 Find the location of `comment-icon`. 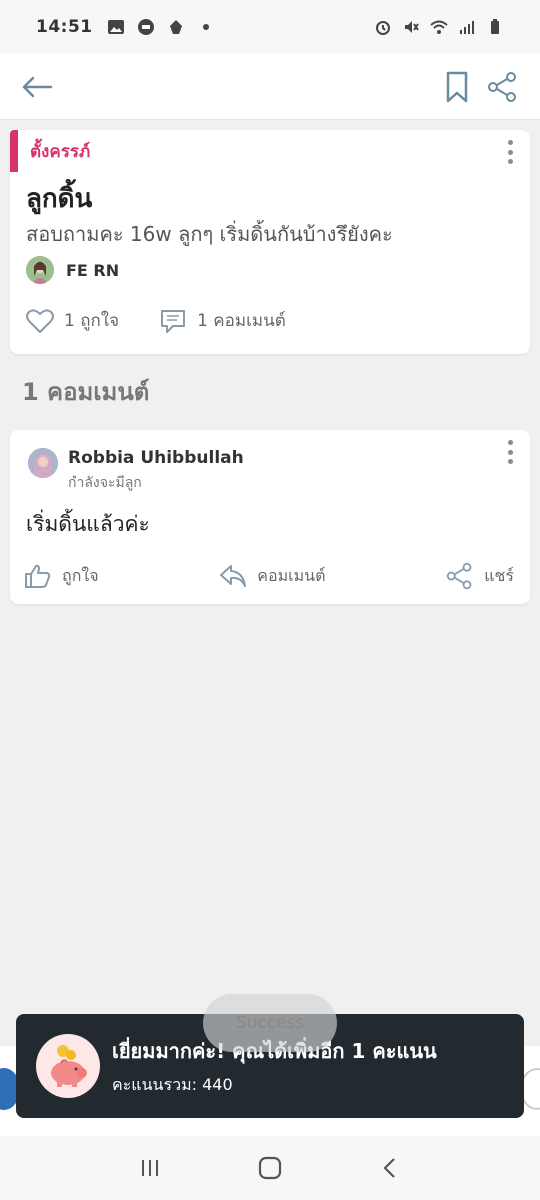

comment-icon is located at coordinates (173, 321).